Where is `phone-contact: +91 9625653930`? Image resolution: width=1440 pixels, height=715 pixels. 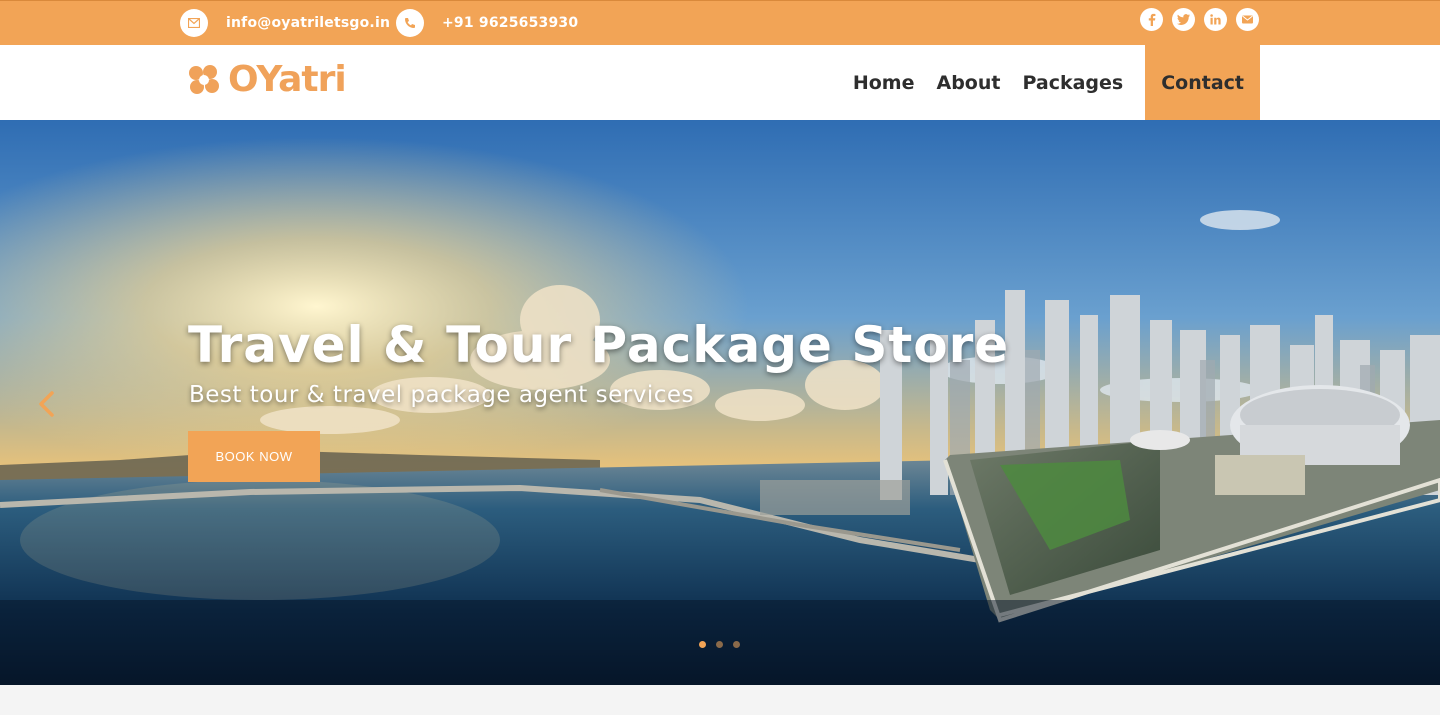 phone-contact: +91 9625653930 is located at coordinates (487, 23).